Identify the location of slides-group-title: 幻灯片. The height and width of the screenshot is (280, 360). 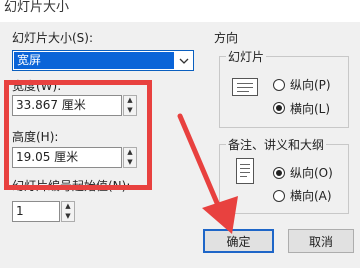
(246, 56).